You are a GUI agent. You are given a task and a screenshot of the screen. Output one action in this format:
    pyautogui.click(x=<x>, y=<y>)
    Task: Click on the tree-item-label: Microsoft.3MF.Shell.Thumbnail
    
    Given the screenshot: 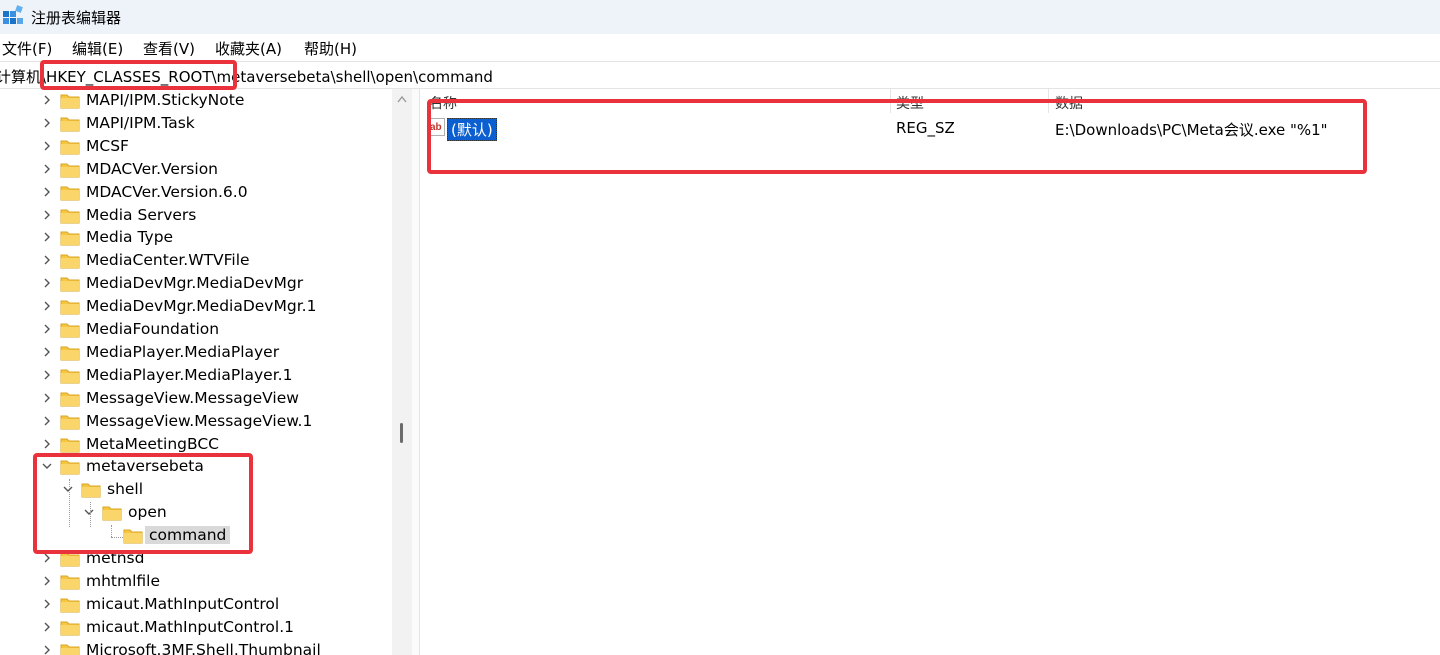 What is the action you would take?
    pyautogui.click(x=203, y=648)
    